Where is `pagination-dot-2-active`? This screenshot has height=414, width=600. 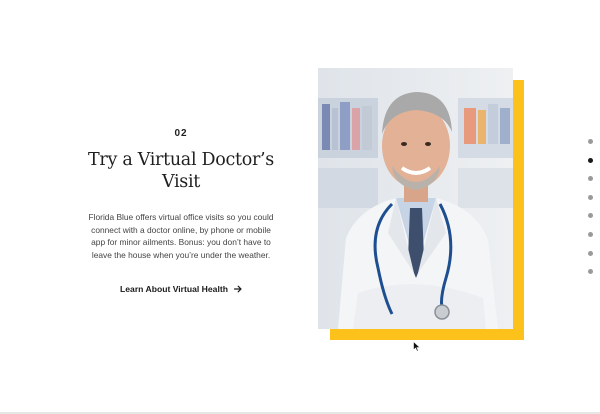 pagination-dot-2-active is located at coordinates (590, 160).